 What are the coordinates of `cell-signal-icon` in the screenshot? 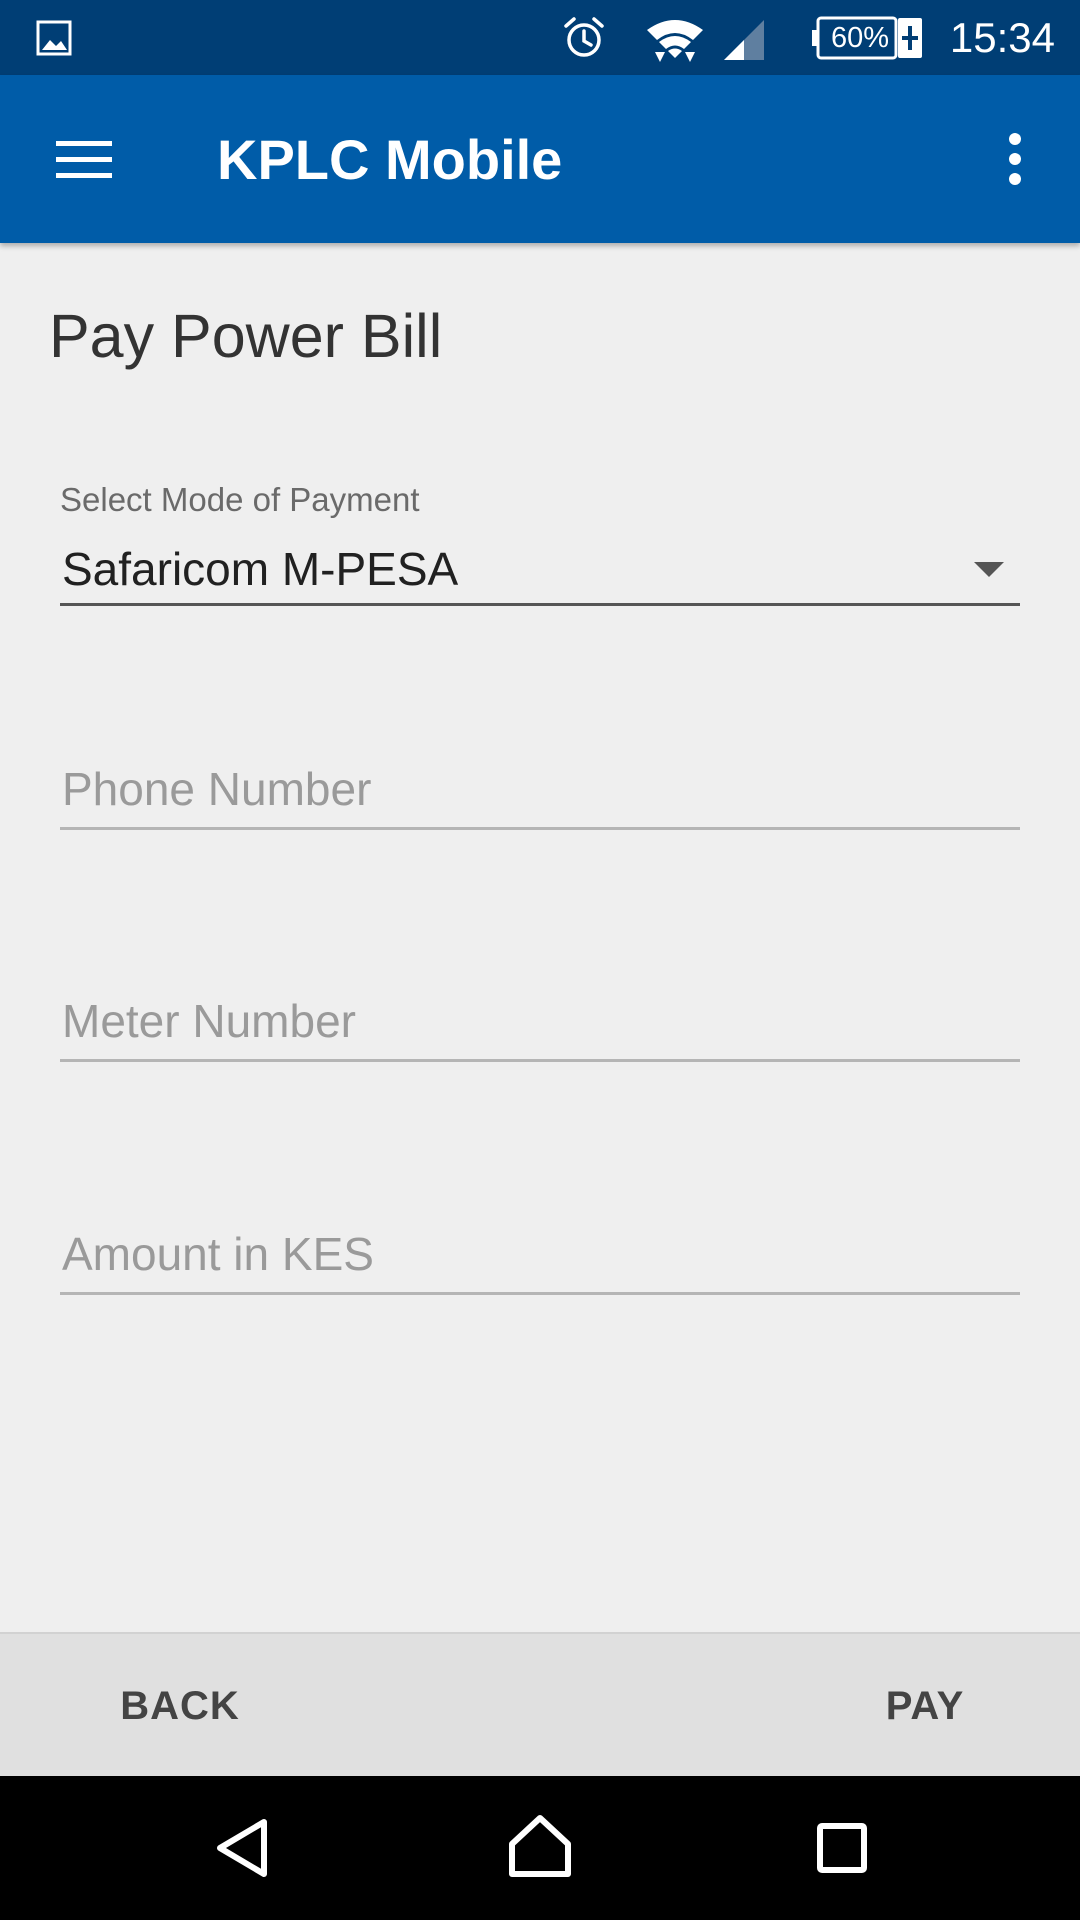 It's located at (744, 40).